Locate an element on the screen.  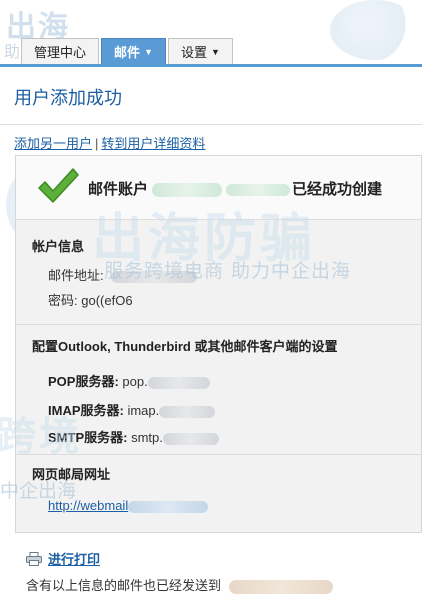
watermark-globe-top is located at coordinates (375, 30).